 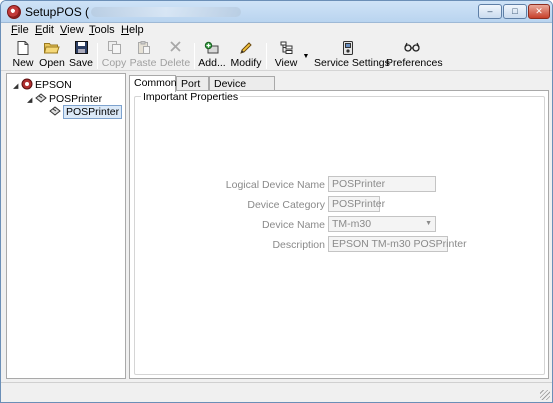 I want to click on tab-common: Common, so click(x=153, y=83).